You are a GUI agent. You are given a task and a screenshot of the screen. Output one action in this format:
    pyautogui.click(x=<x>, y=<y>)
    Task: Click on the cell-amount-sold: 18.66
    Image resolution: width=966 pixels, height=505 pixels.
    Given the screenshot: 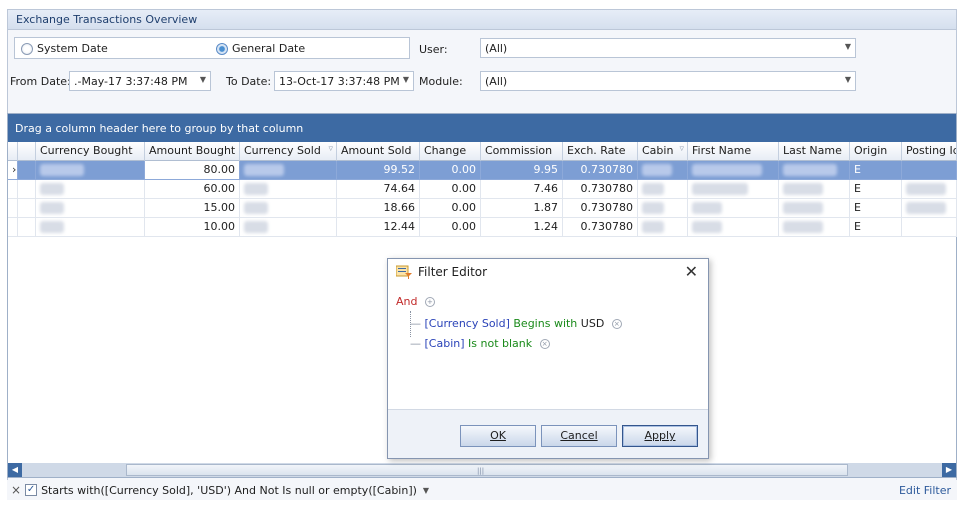 What is the action you would take?
    pyautogui.click(x=378, y=208)
    